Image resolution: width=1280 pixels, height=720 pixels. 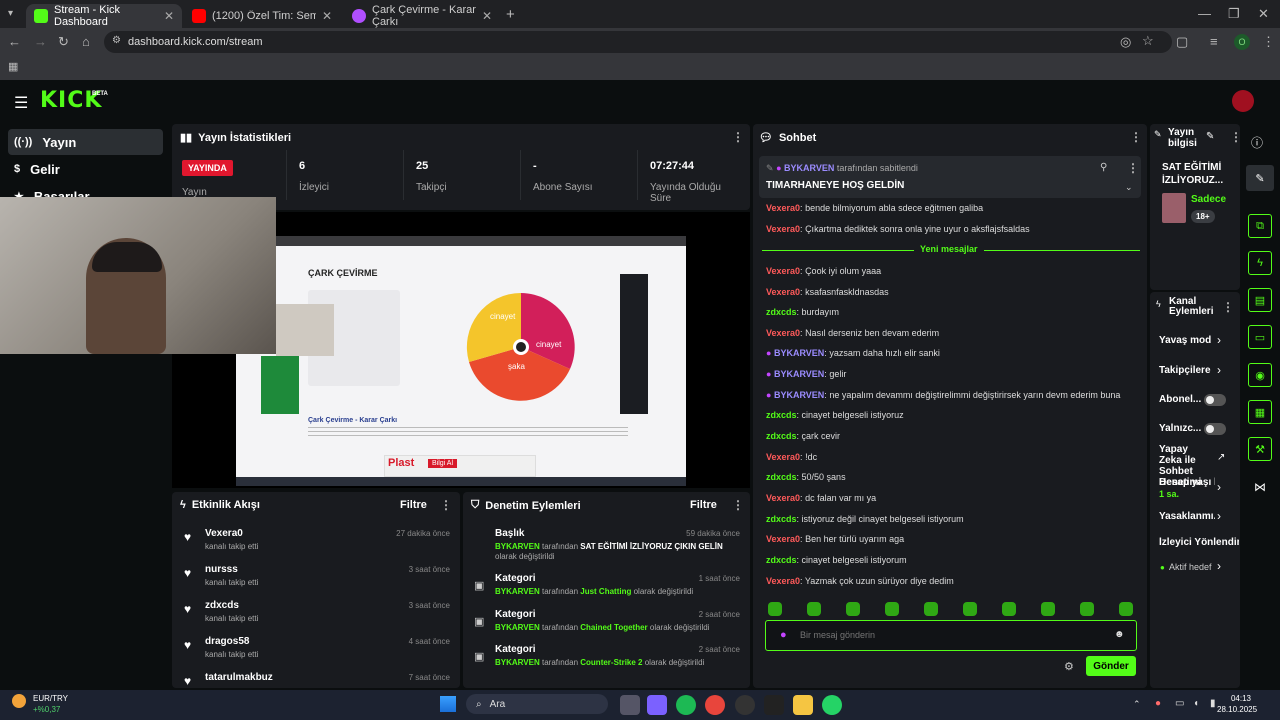 I want to click on info-circle-icon: ⓘ, so click(x=1257, y=142).